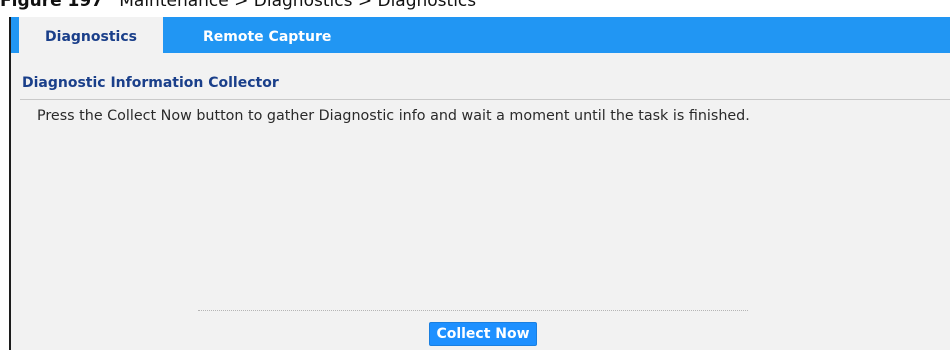 The height and width of the screenshot is (350, 950). What do you see at coordinates (480, 36) in the screenshot?
I see `tab-bar: Diagnostics Remote Capture` at bounding box center [480, 36].